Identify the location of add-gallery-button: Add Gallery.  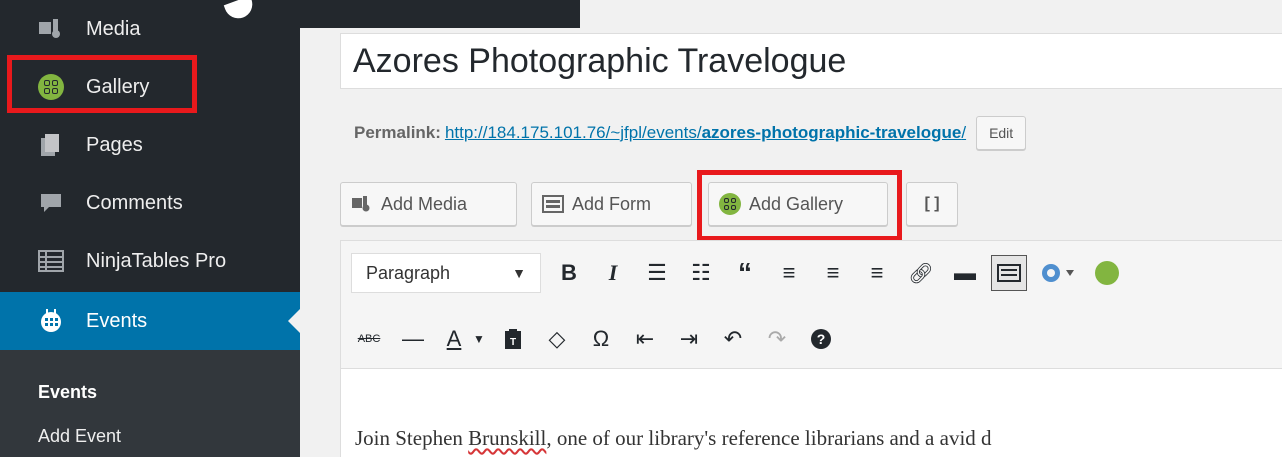
(798, 204).